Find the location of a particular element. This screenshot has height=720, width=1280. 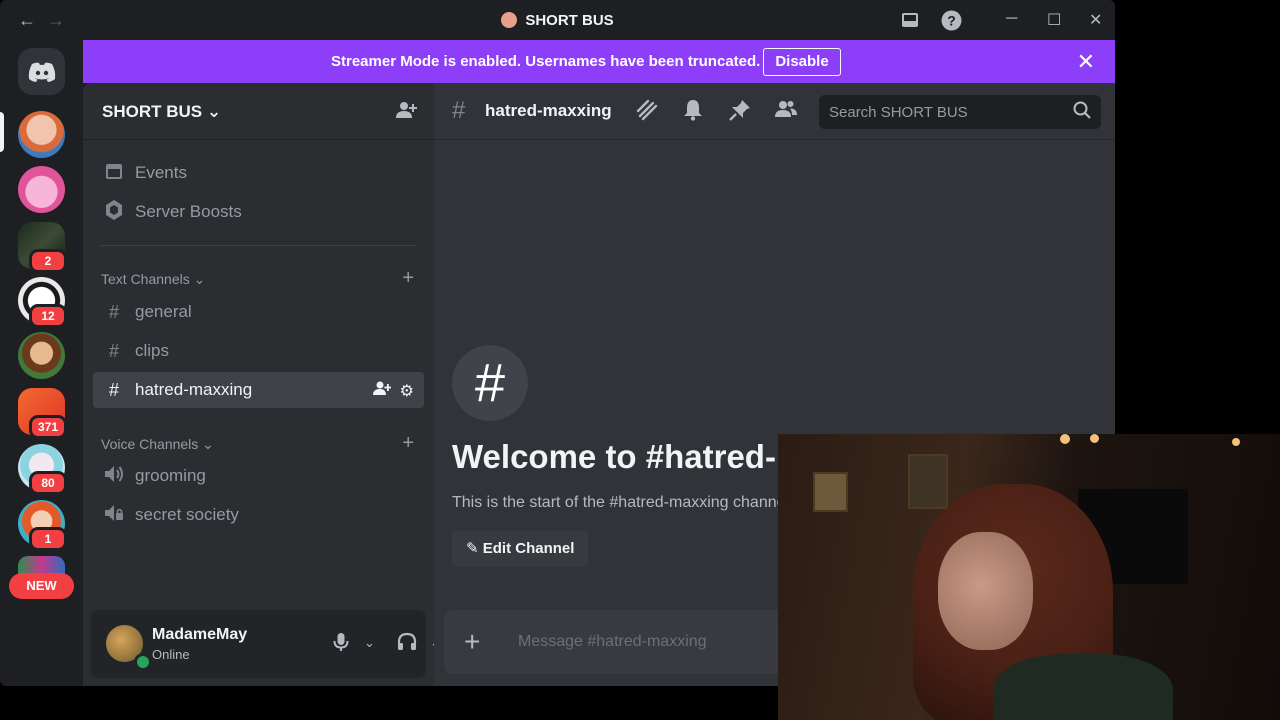

speaker-icon is located at coordinates (114, 476).